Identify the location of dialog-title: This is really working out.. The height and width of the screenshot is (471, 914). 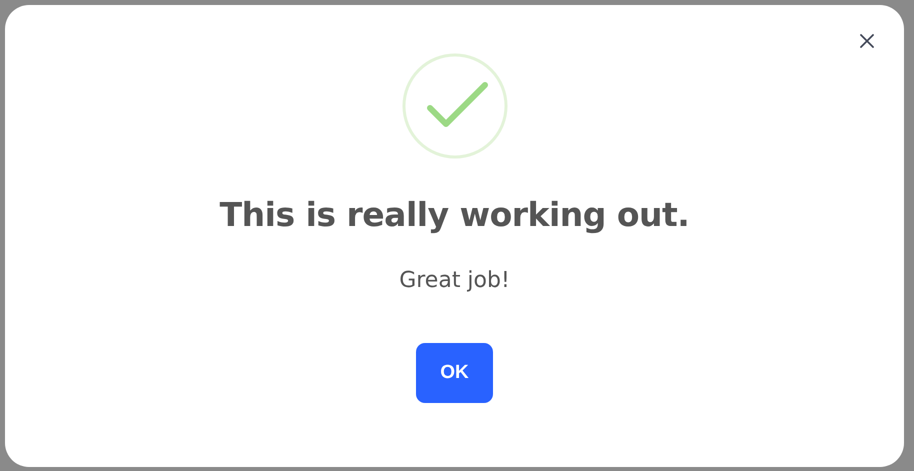
(455, 214).